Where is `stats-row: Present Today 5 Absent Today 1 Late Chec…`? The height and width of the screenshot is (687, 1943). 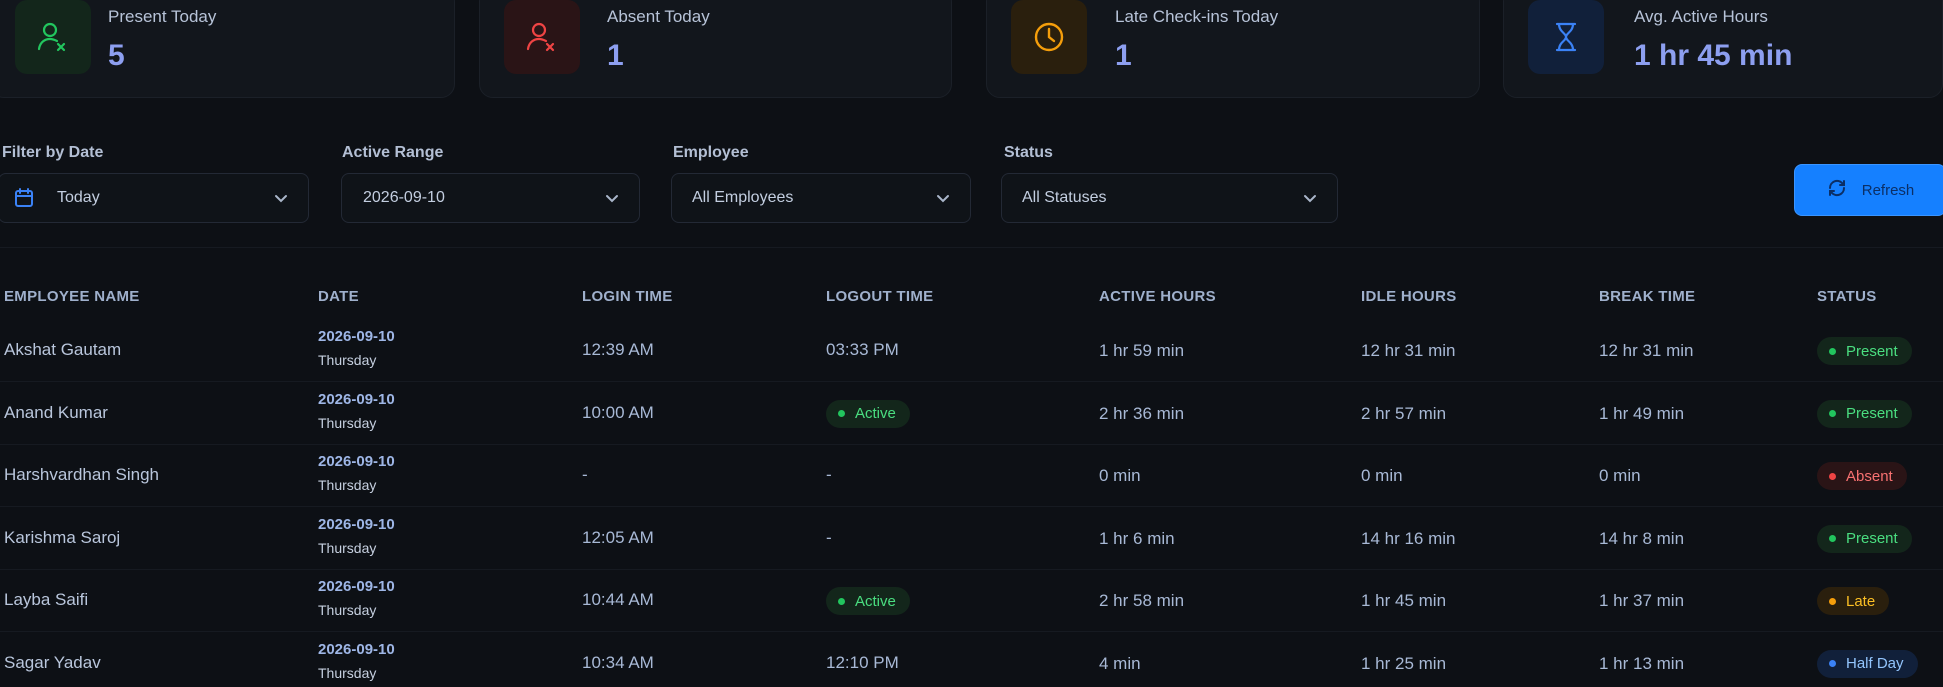 stats-row: Present Today 5 Absent Today 1 Late Chec… is located at coordinates (971, 49).